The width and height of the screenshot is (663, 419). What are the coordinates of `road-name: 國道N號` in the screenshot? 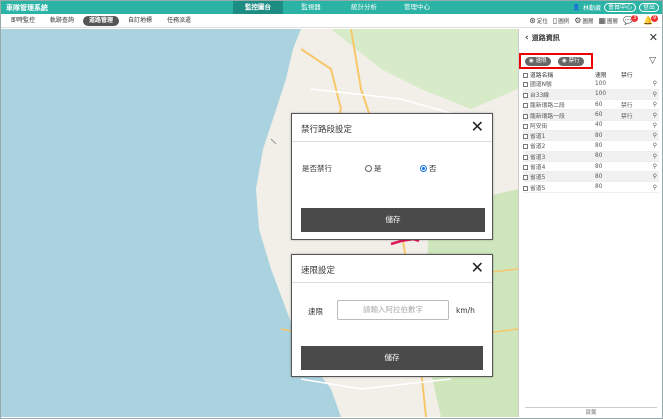 It's located at (541, 85).